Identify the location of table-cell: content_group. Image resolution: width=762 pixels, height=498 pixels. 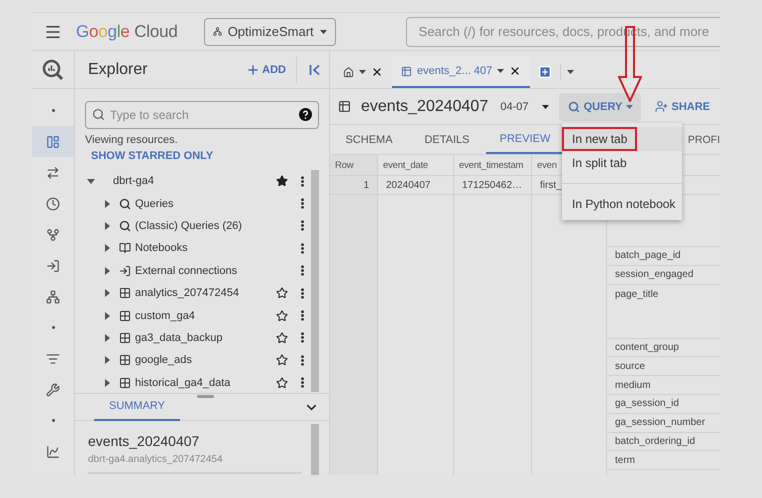
(663, 348).